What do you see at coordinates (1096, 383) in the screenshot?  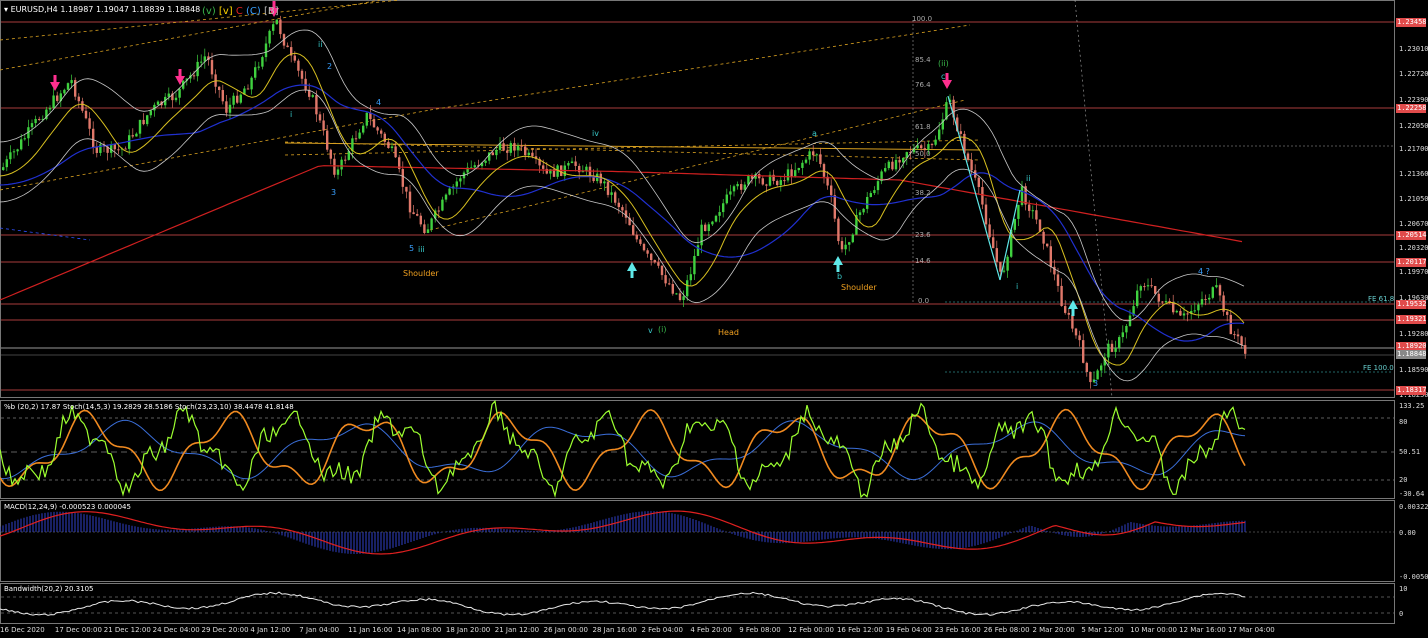 I see `wave-label: 3` at bounding box center [1096, 383].